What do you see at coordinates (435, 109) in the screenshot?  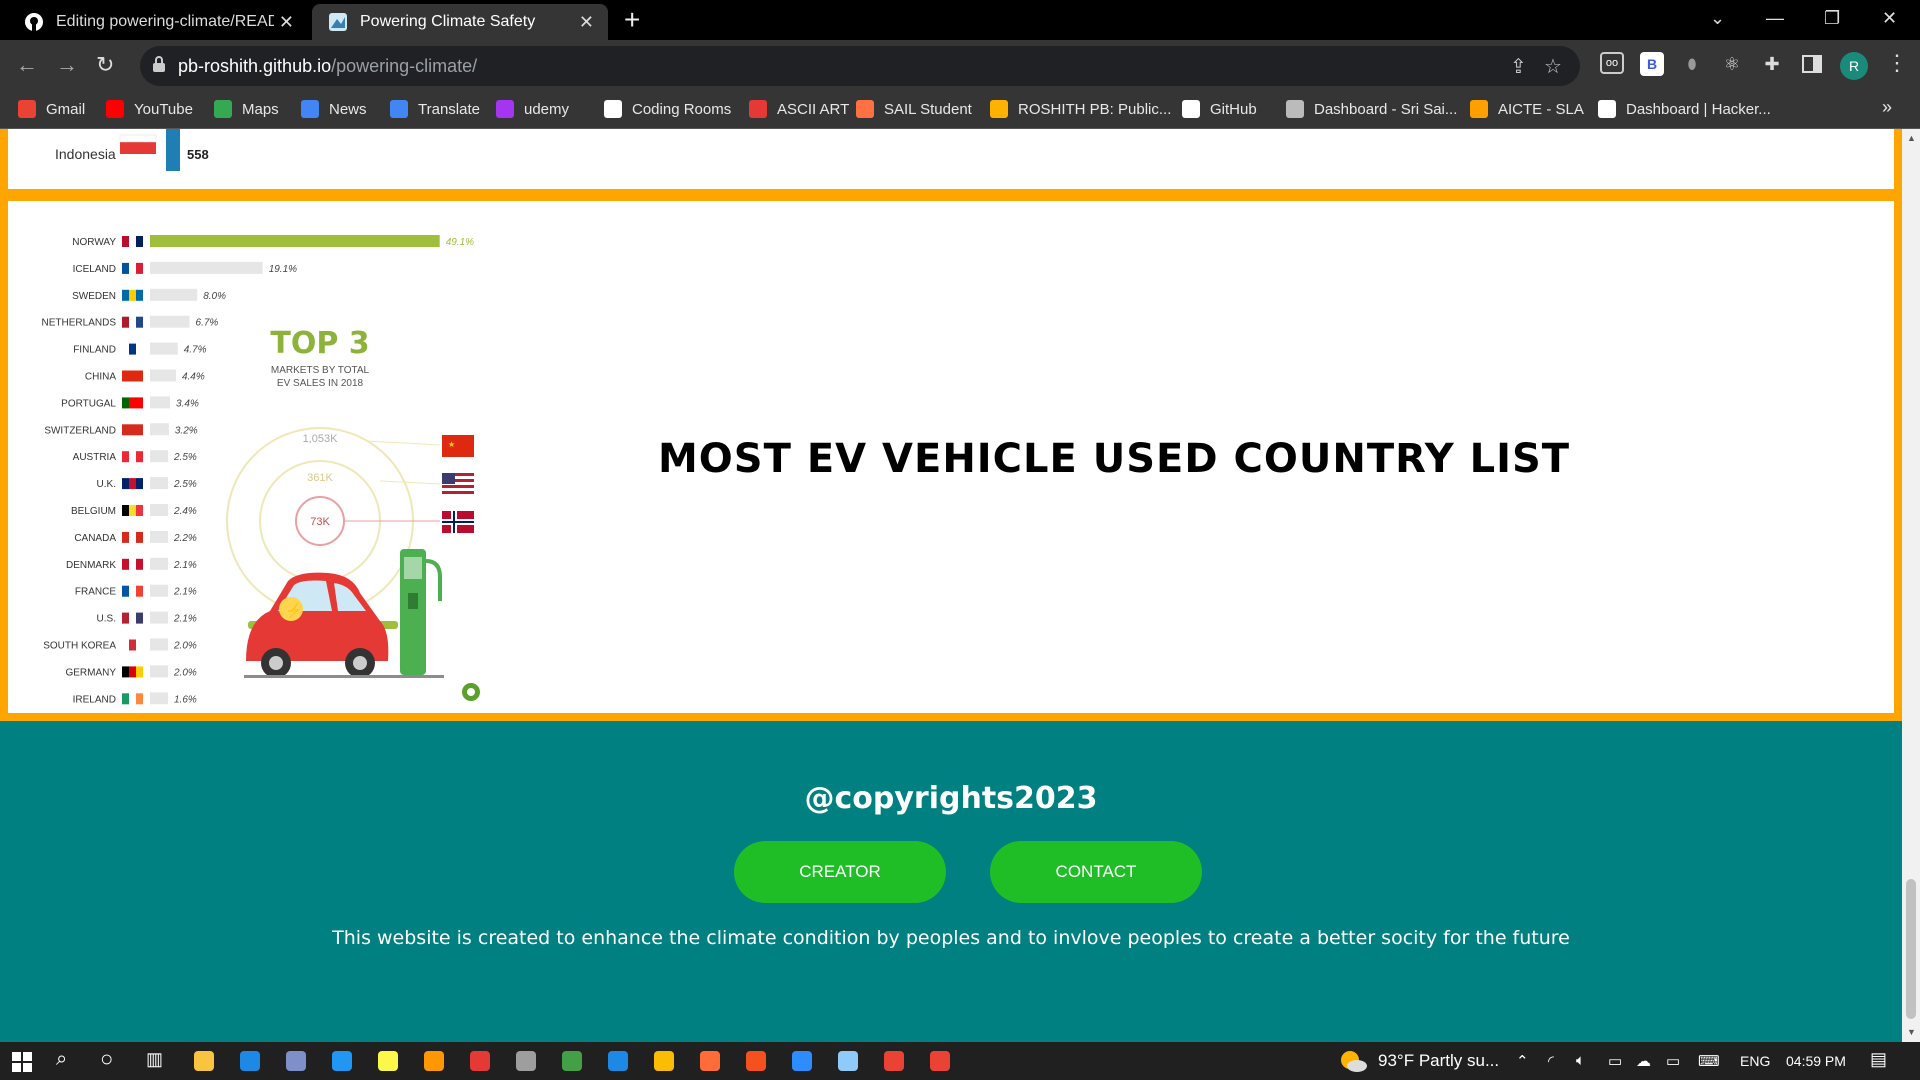 I see `bookmark-item: Translate` at bounding box center [435, 109].